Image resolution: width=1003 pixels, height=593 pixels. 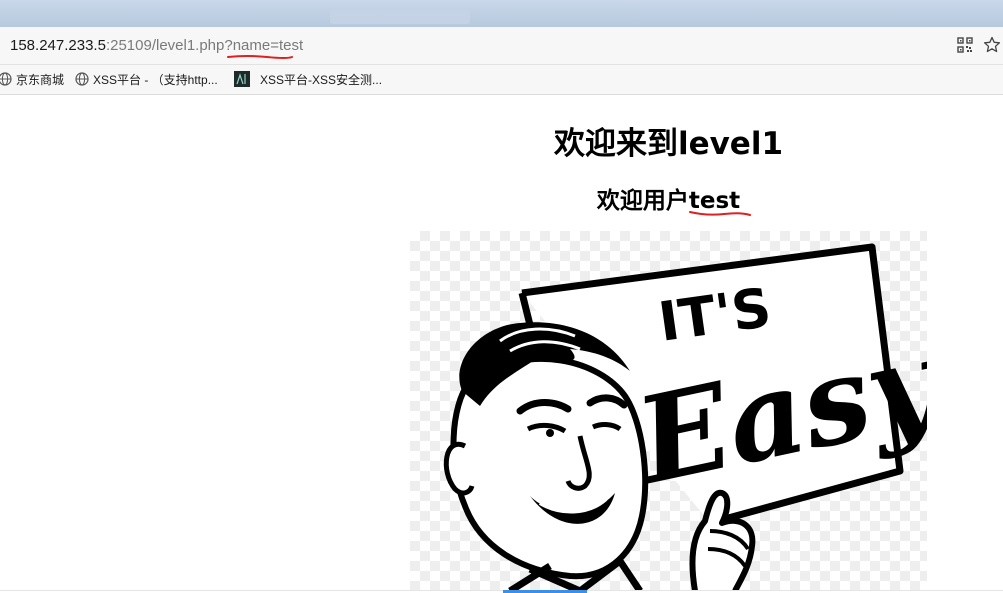 I want to click on welcome-prefix: 欢迎用户, so click(x=642, y=201).